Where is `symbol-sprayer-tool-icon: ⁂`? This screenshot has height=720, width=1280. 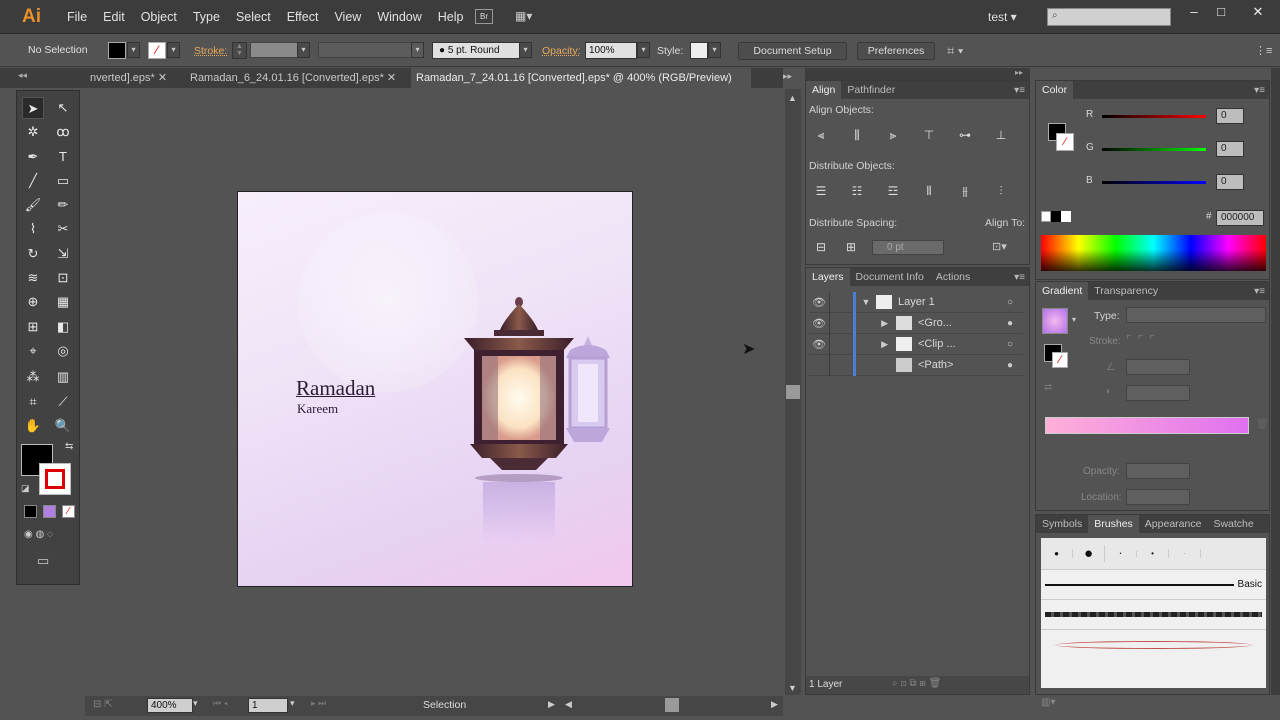 symbol-sprayer-tool-icon: ⁂ is located at coordinates (33, 377).